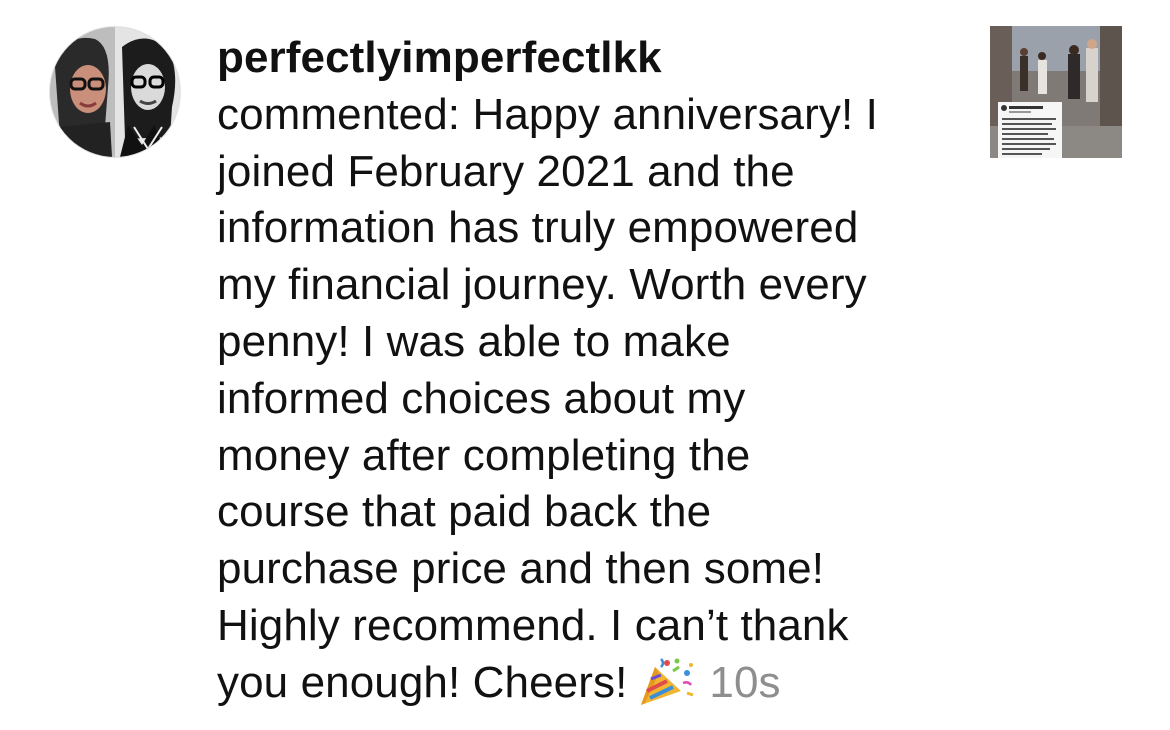 This screenshot has width=1170, height=730. What do you see at coordinates (484, 455) in the screenshot?
I see `comment-line: money after completing the` at bounding box center [484, 455].